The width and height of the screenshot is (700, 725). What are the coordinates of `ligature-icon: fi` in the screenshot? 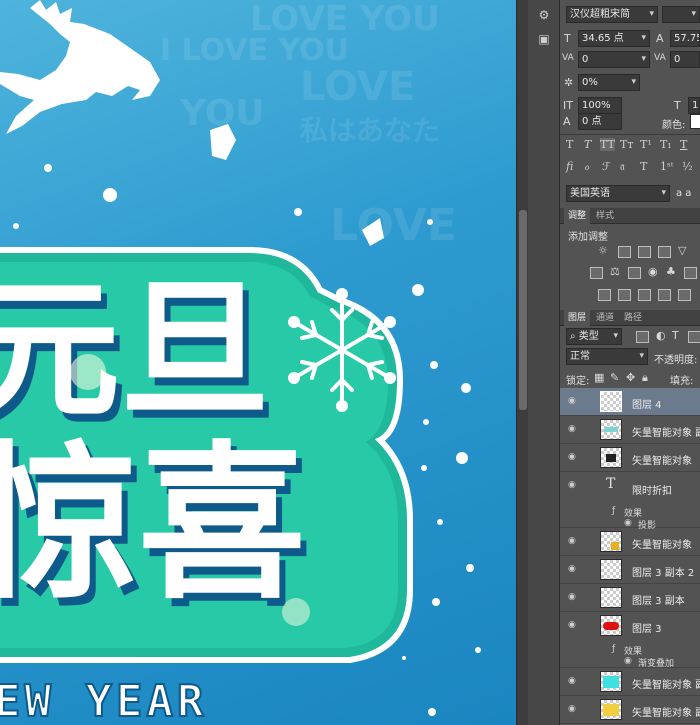 It's located at (569, 166).